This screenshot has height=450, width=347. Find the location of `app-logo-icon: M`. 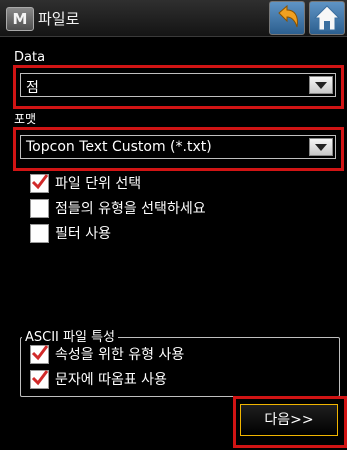

app-logo-icon: M is located at coordinates (20, 19).